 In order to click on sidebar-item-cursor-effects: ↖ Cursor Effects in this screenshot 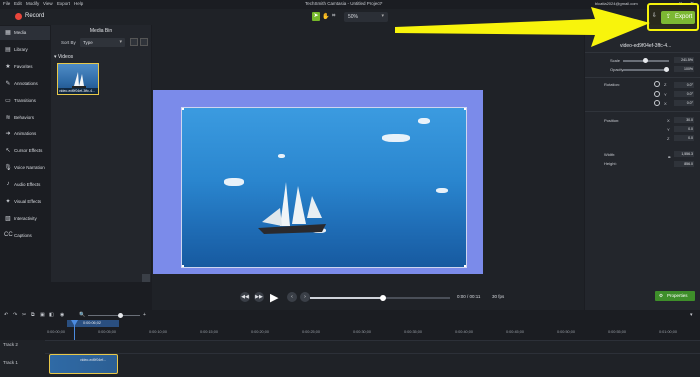, I will do `click(25, 151)`.